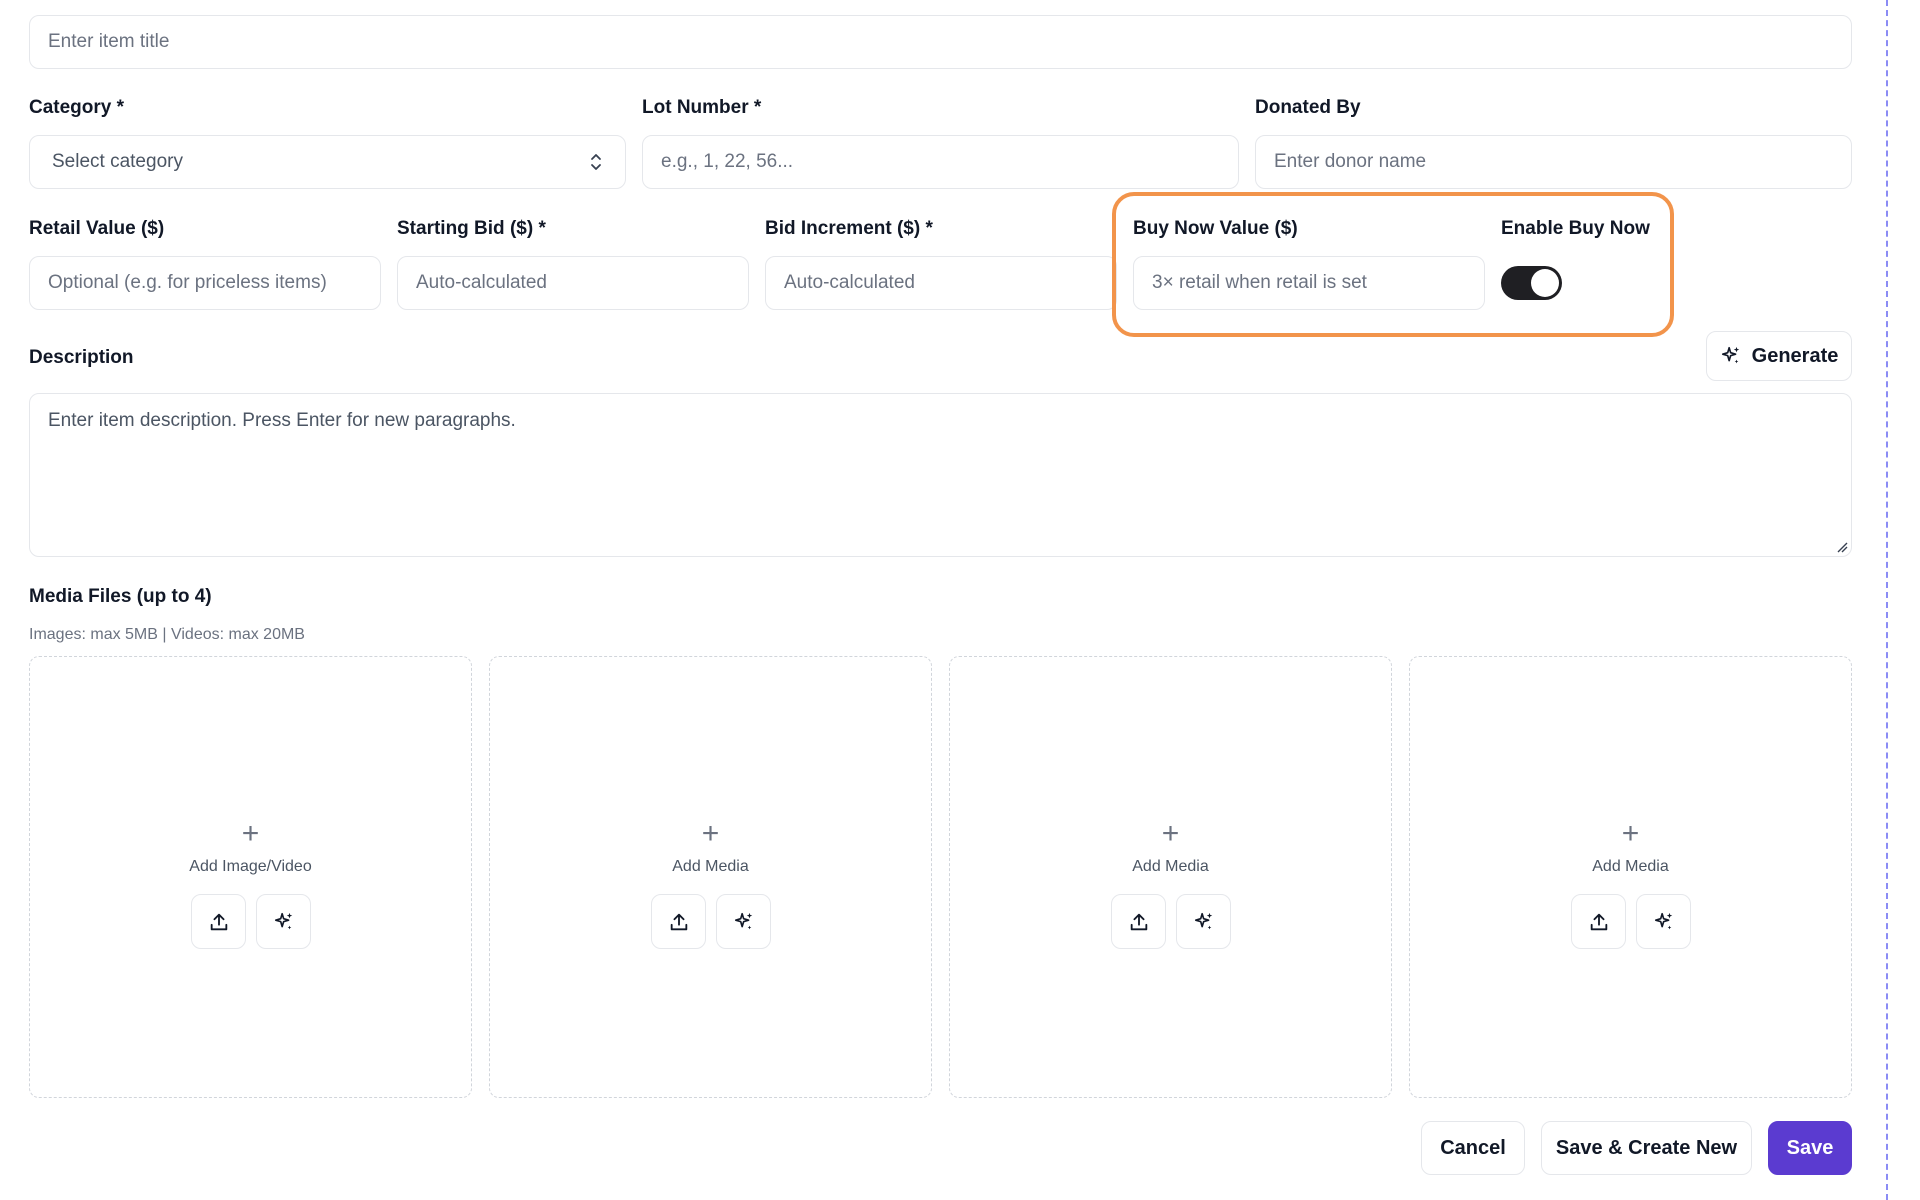  Describe the element at coordinates (1473, 1148) in the screenshot. I see `cancel-button: Cancel` at that location.